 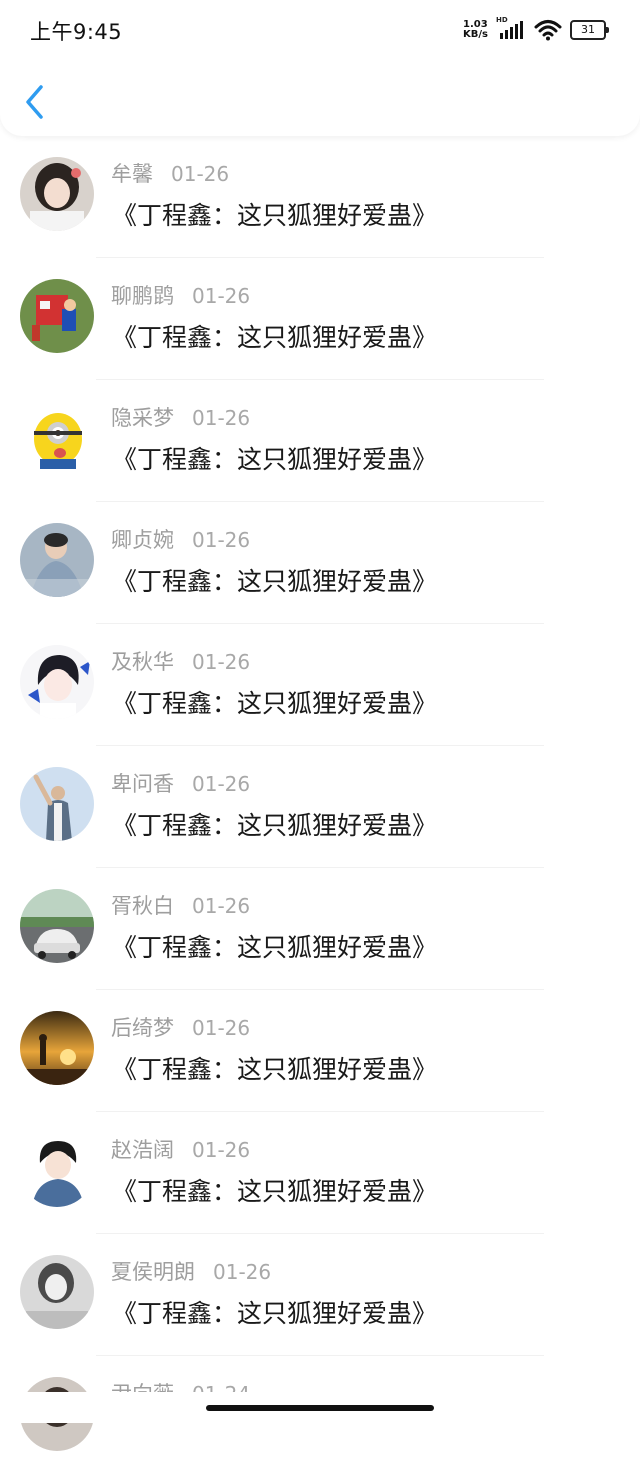 I want to click on status-icons: 1.03 KB/s HD 31, so click(x=536, y=29).